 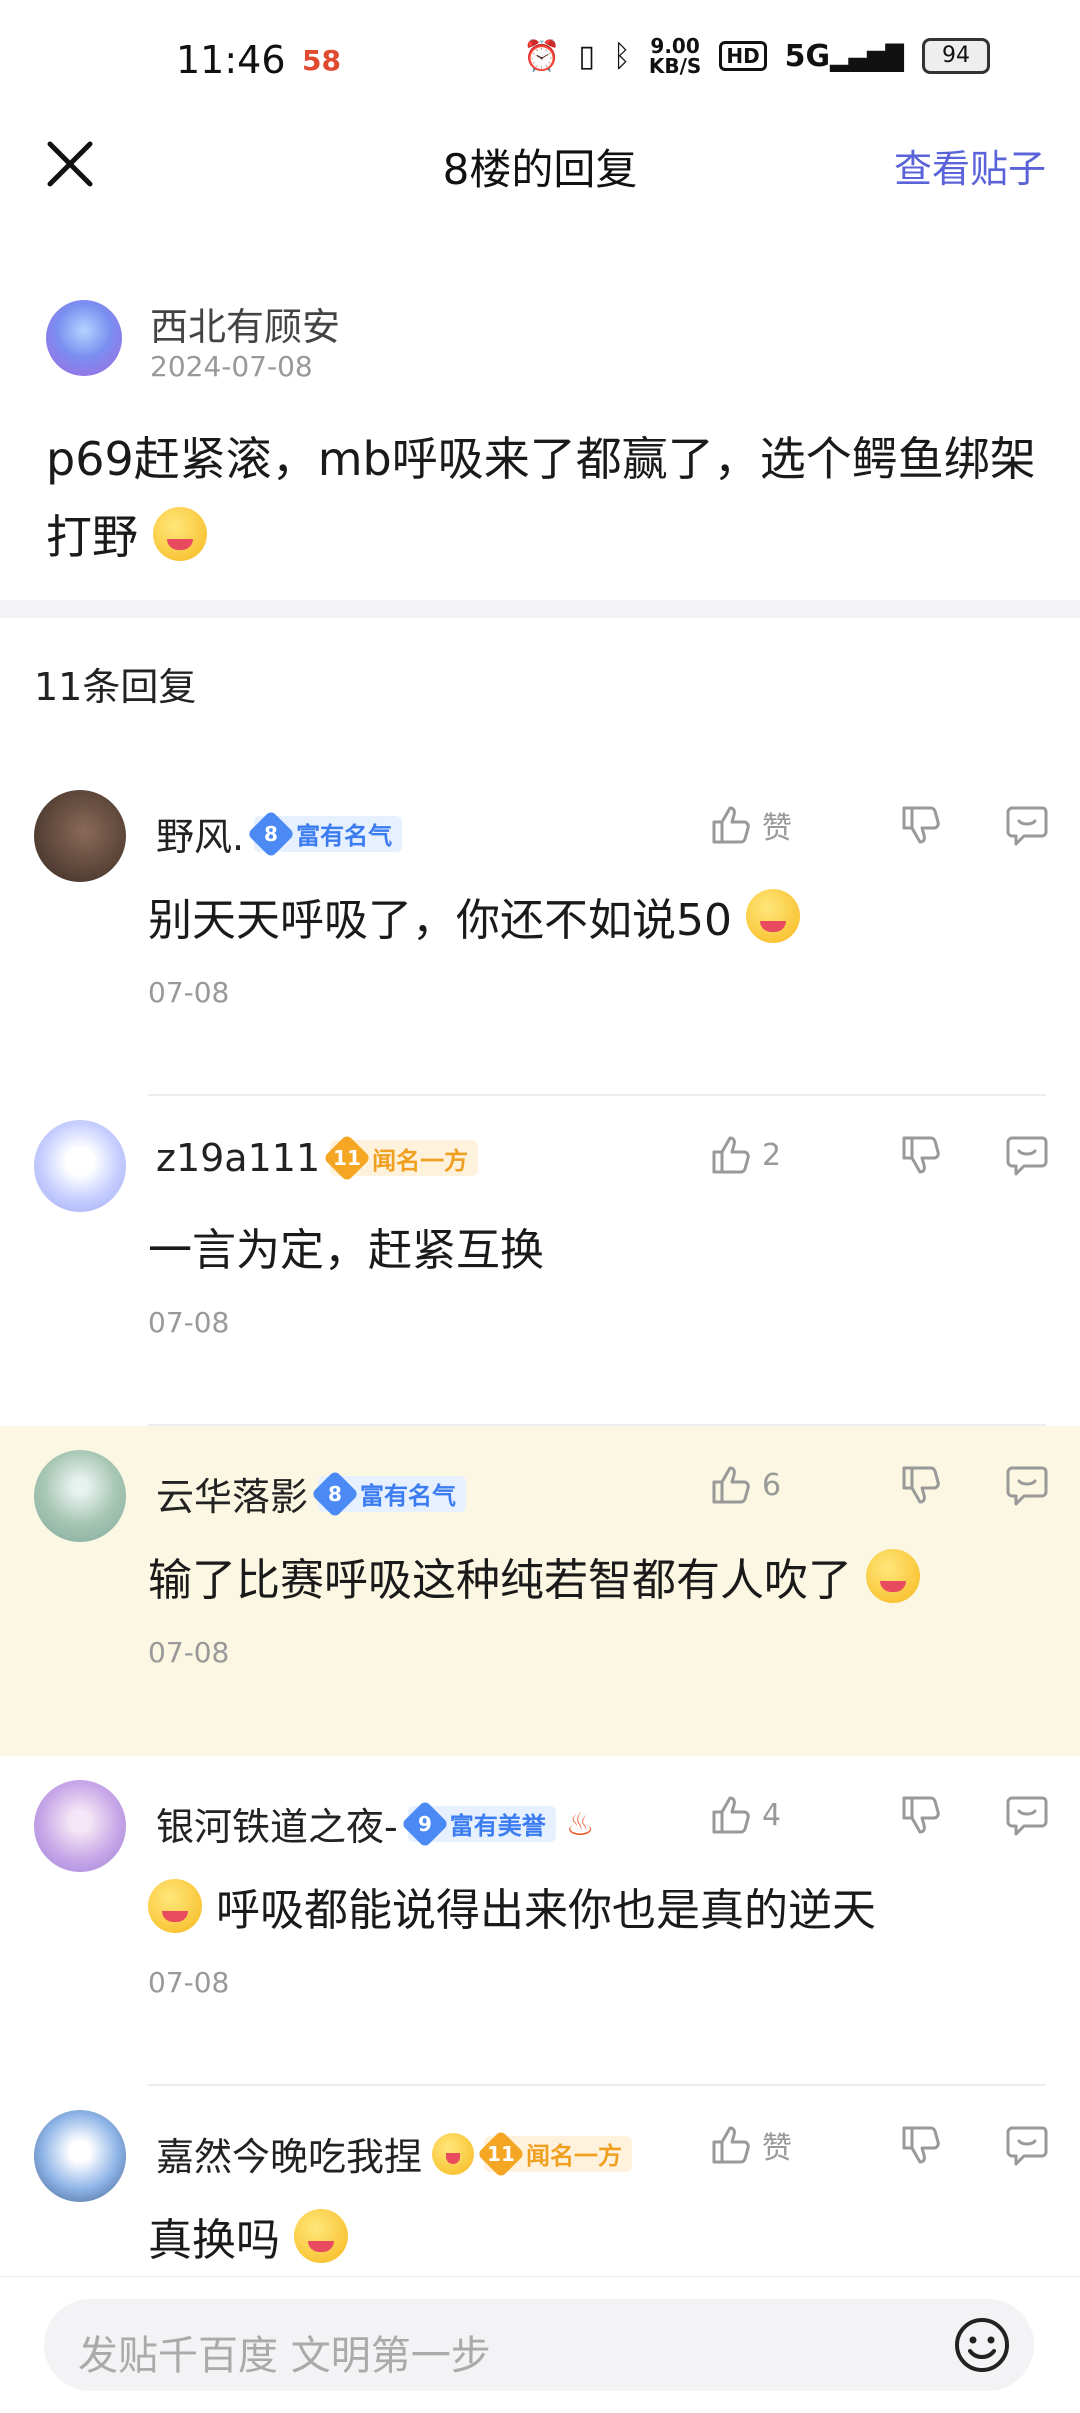 I want to click on status-time: 11:46, so click(x=231, y=60).